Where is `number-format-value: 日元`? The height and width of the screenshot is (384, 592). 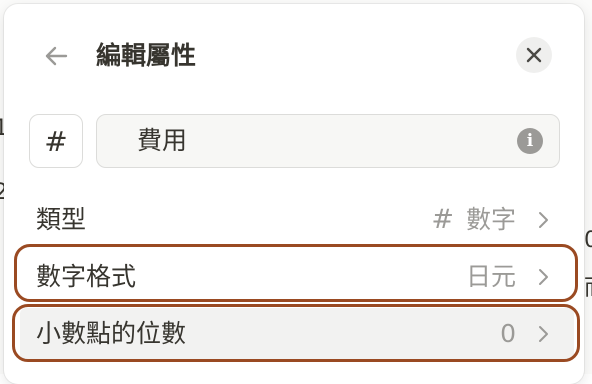
number-format-value: 日元 is located at coordinates (490, 276).